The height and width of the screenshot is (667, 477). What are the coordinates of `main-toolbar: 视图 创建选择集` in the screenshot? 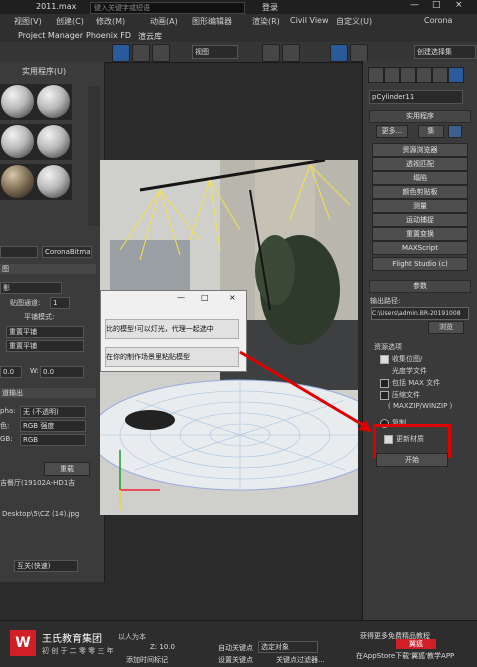 It's located at (238, 52).